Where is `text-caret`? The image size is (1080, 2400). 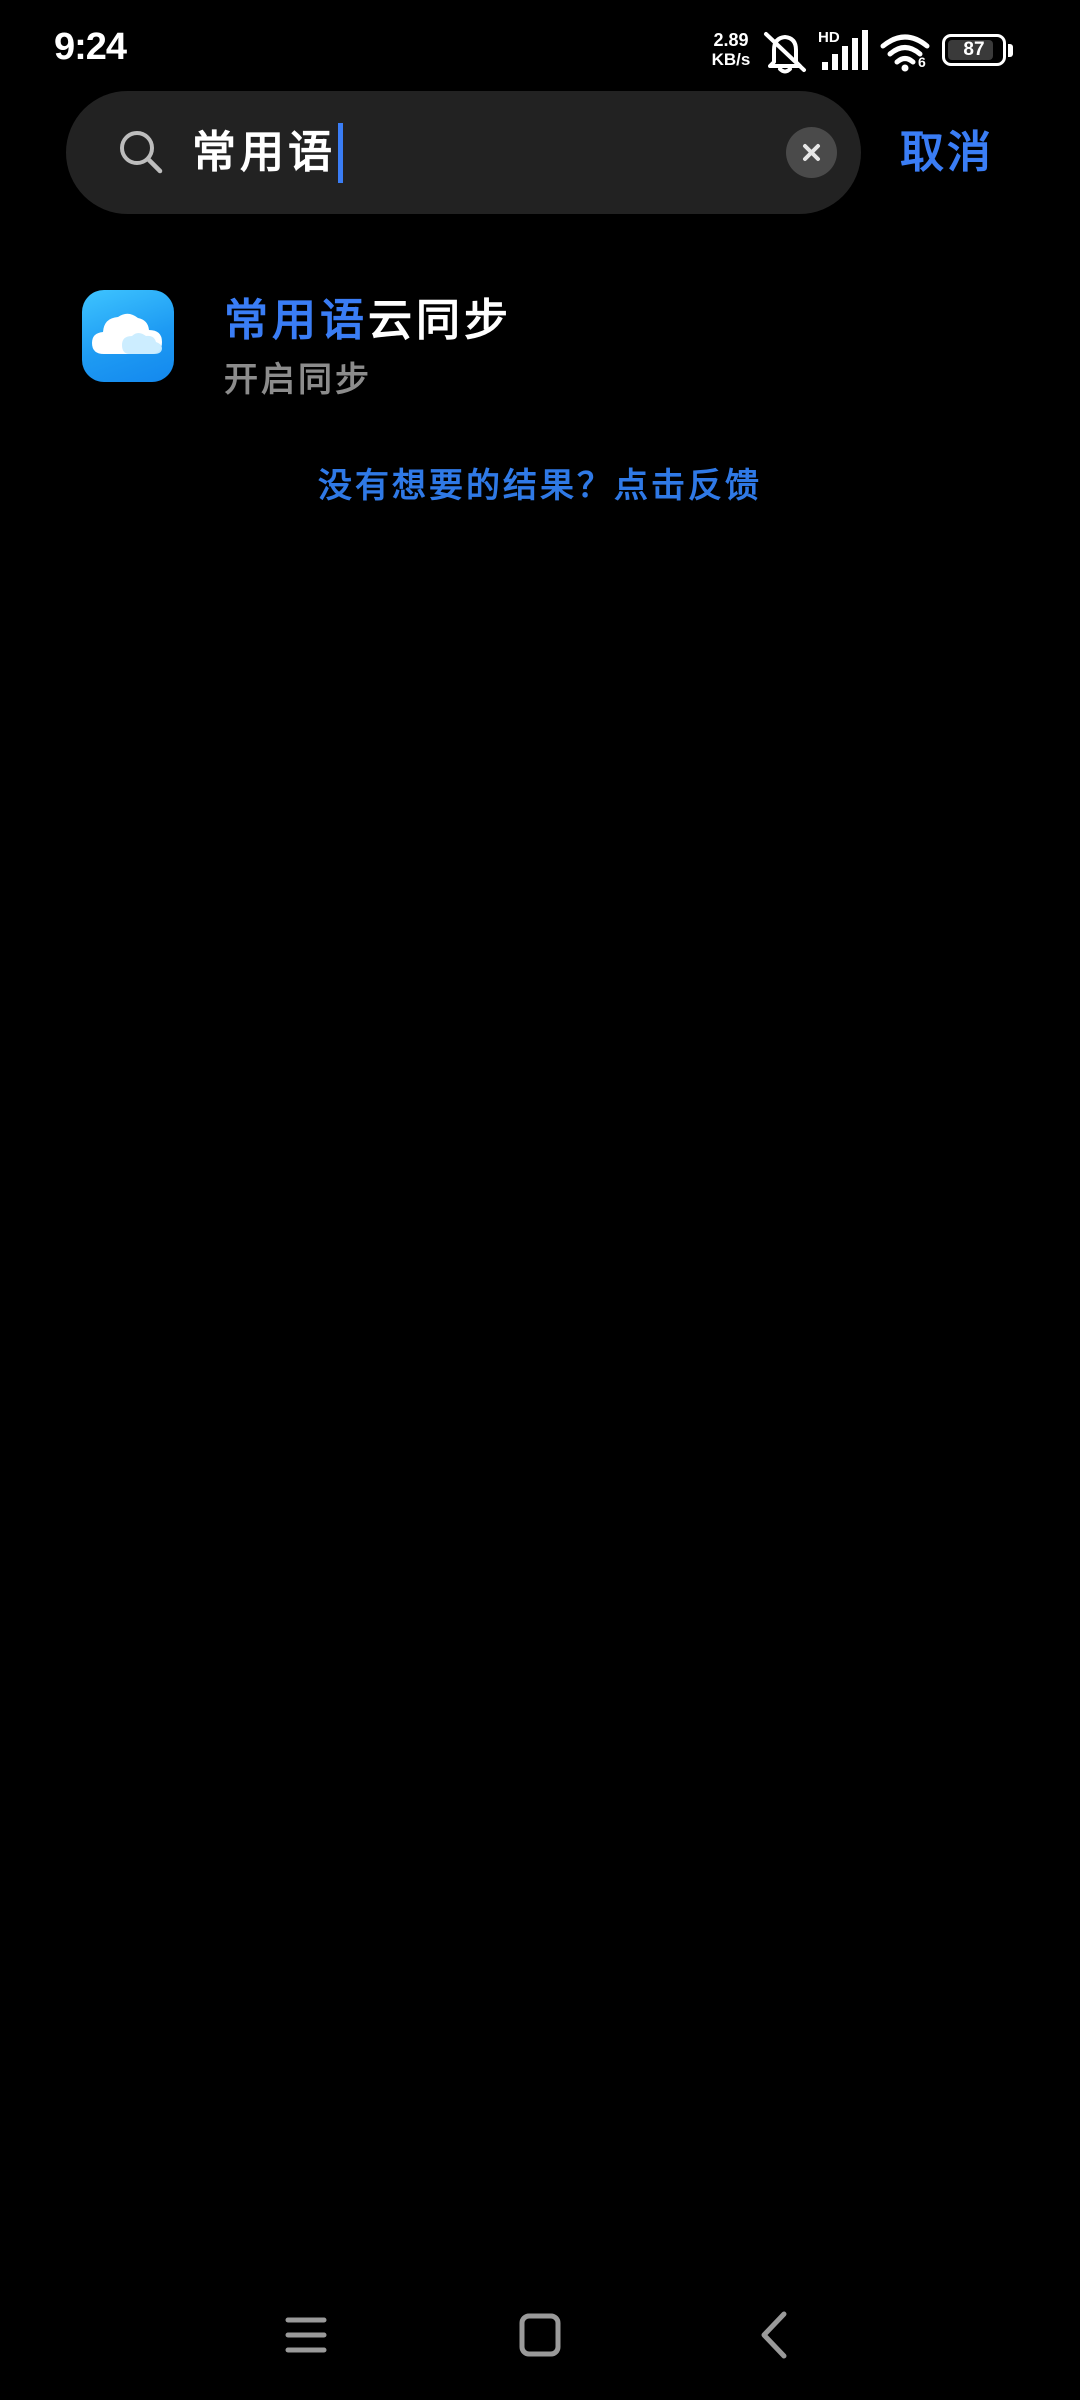 text-caret is located at coordinates (340, 152).